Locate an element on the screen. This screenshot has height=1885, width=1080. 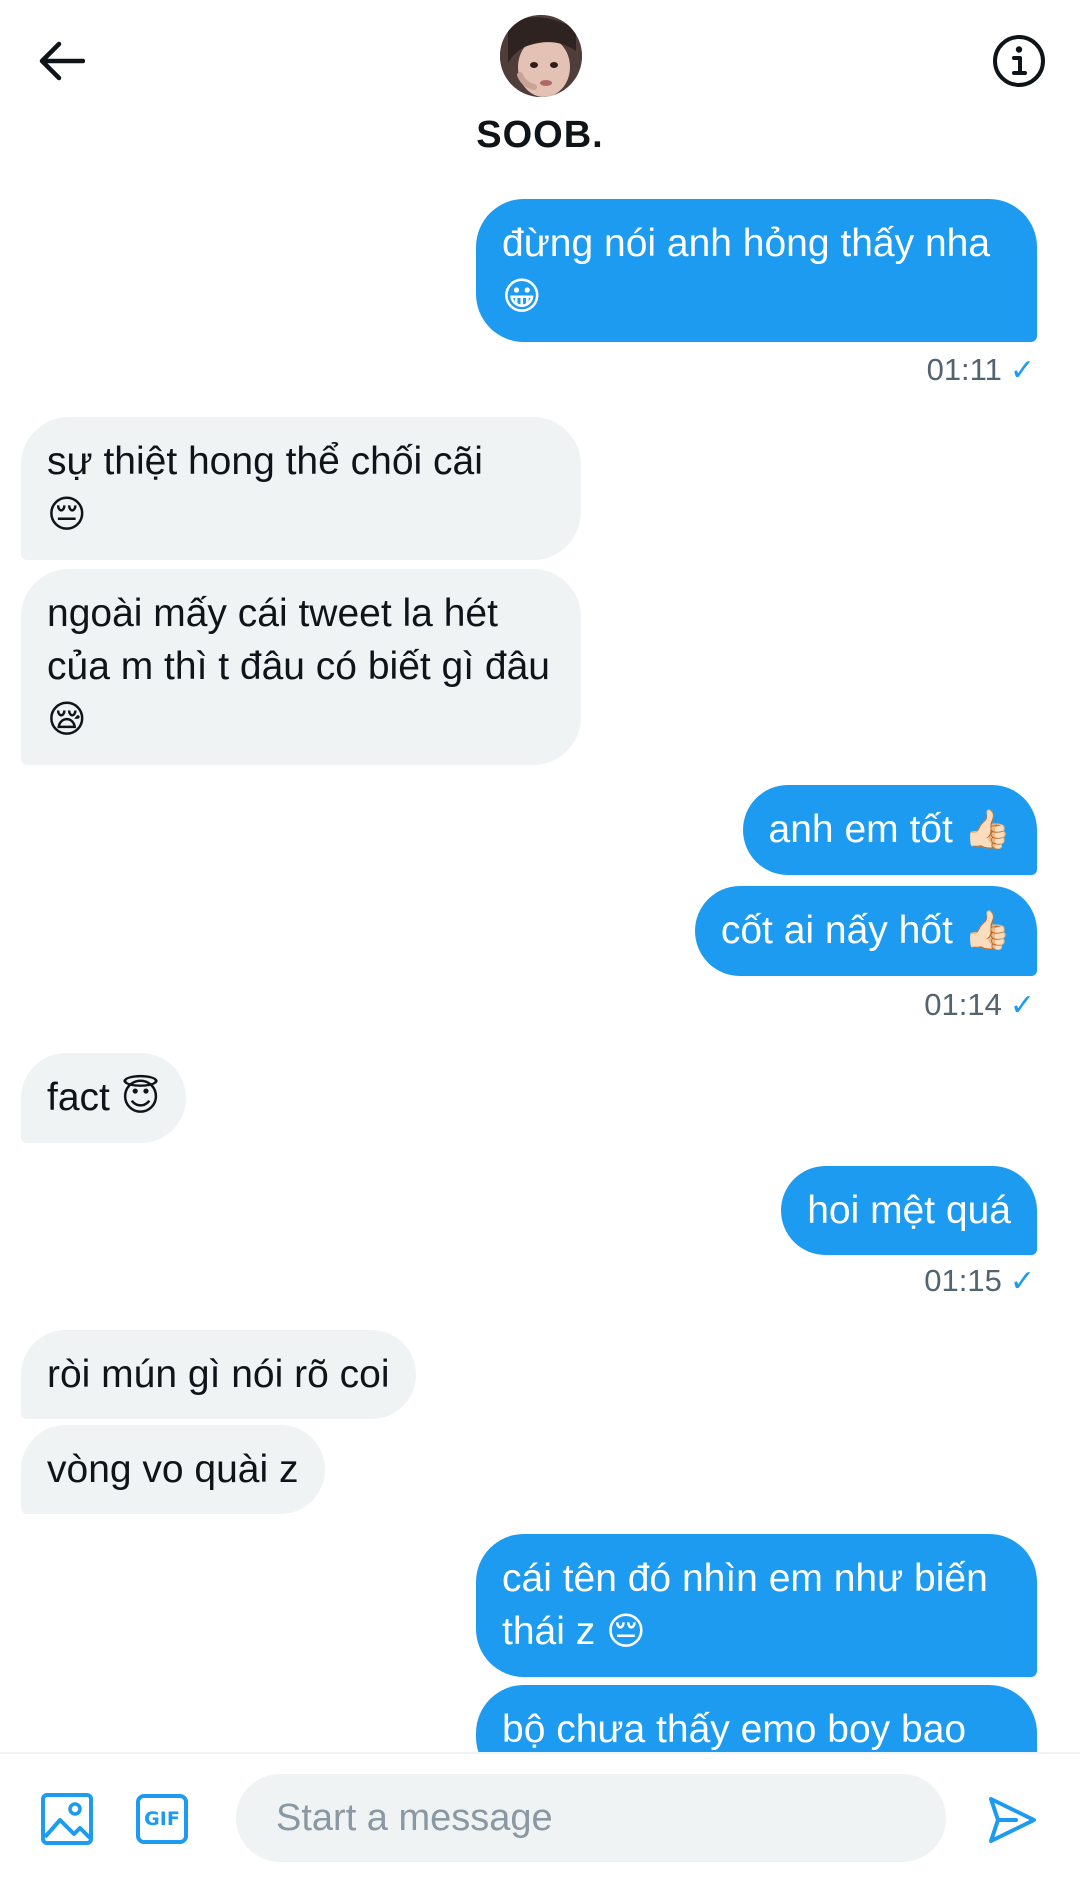
message-bubble-sent: đừng nói anh hỏng thấy nha 😀 is located at coordinates (756, 270).